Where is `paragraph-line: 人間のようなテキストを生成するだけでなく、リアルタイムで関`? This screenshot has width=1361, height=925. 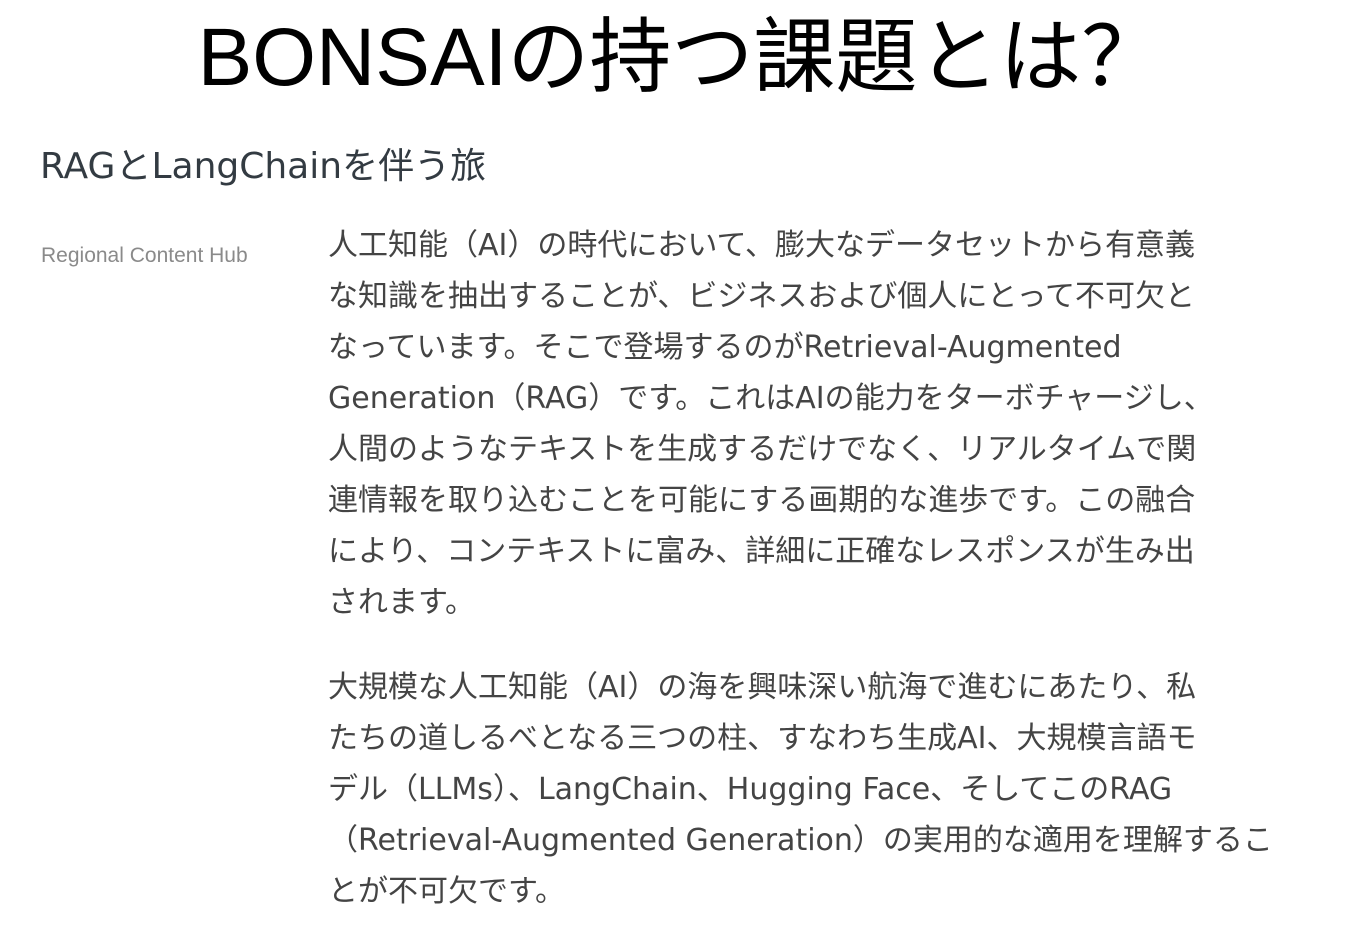 paragraph-line: 人間のようなテキストを生成するだけでなく、リアルタイムで関 is located at coordinates (762, 449).